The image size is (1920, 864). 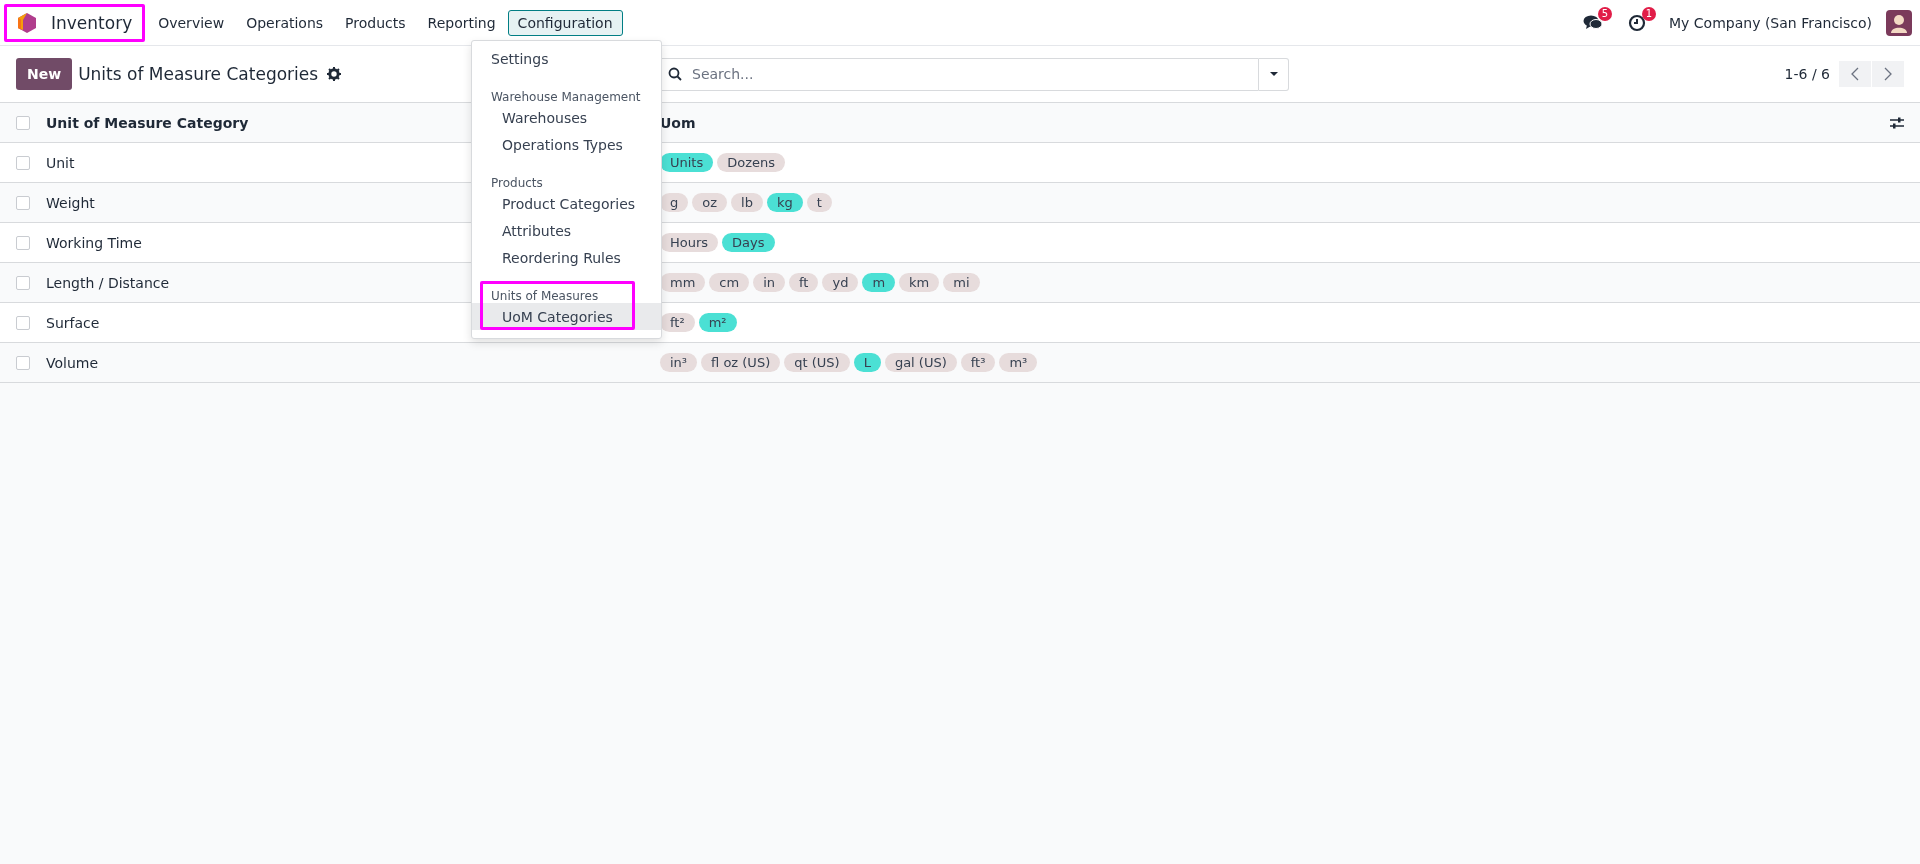 I want to click on menu-tab: Overview, so click(x=191, y=22).